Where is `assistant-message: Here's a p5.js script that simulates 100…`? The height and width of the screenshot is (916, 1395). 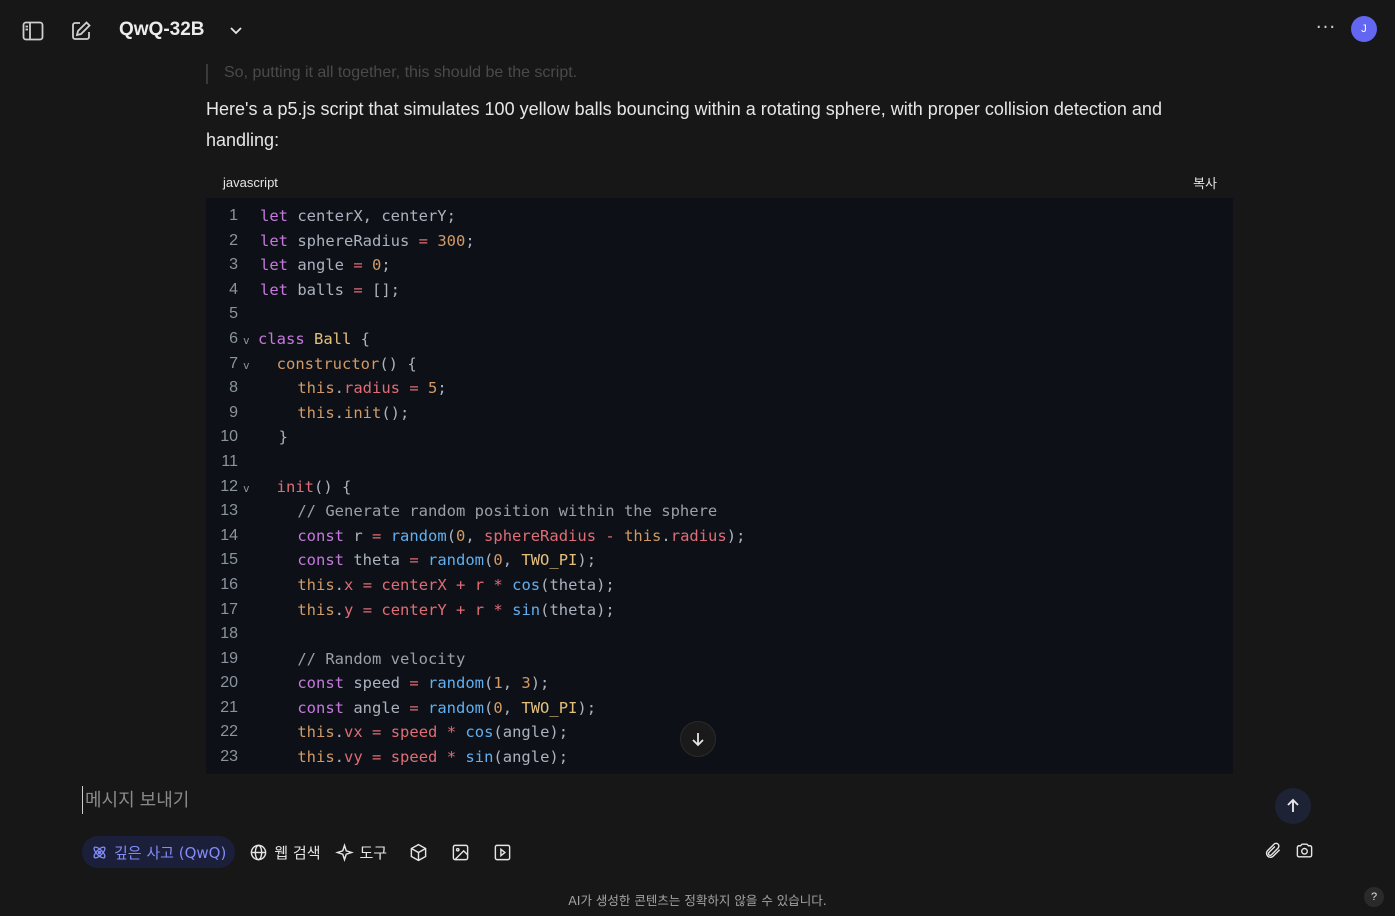
assistant-message: Here's a p5.js script that simulates 100… is located at coordinates (684, 124).